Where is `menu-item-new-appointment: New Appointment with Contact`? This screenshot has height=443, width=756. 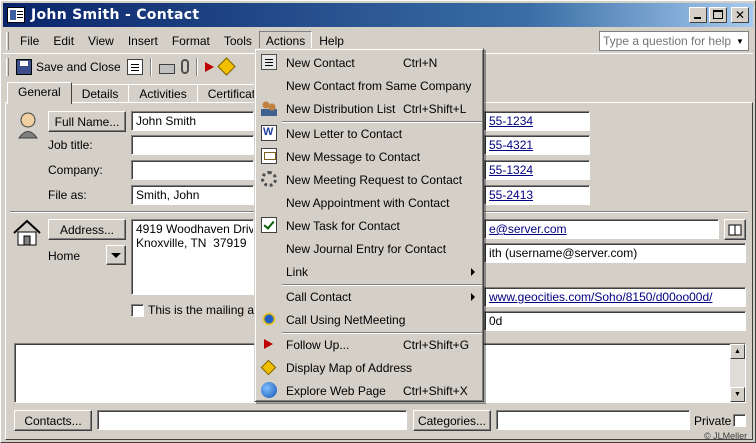 menu-item-new-appointment: New Appointment with Contact is located at coordinates (370, 202).